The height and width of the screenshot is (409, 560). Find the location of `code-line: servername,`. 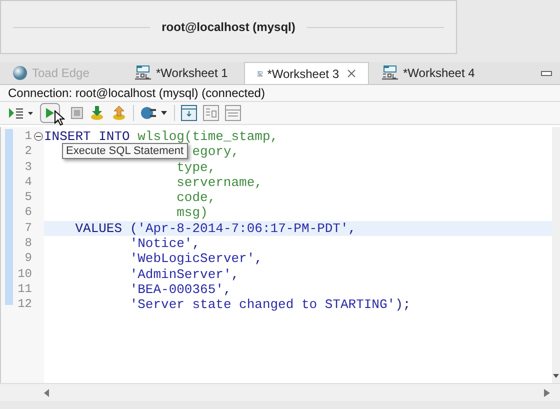

code-line: servername, is located at coordinates (219, 182).